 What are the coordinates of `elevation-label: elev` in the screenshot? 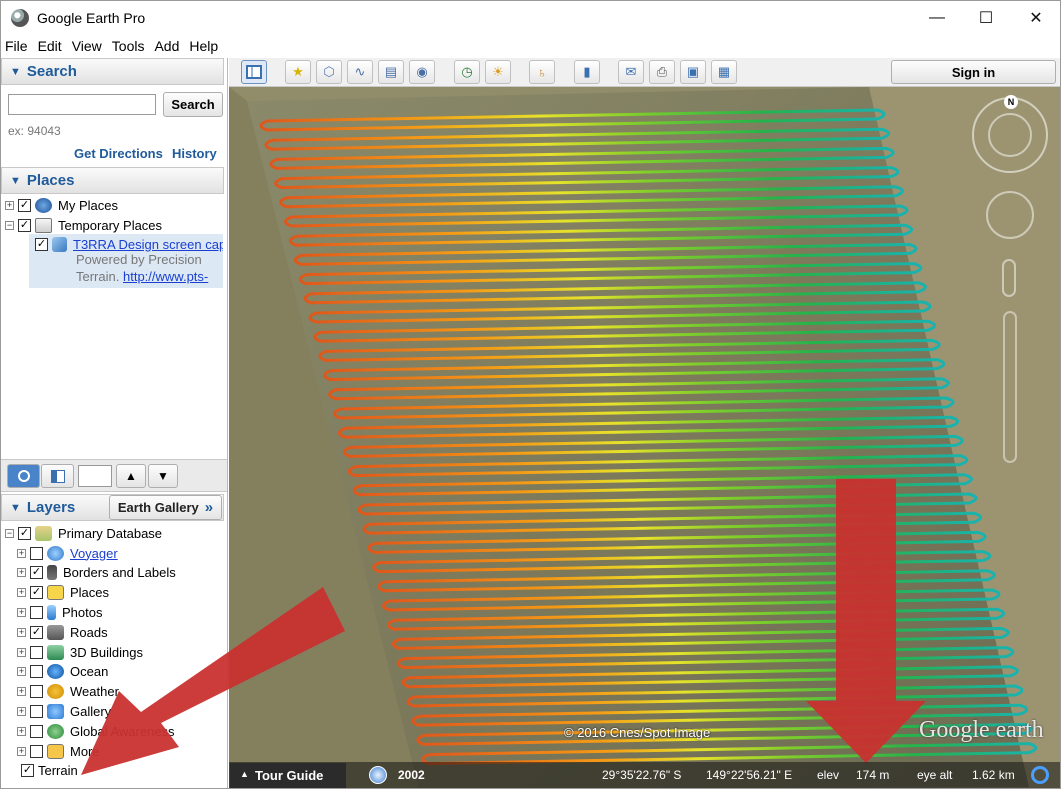 It's located at (828, 775).